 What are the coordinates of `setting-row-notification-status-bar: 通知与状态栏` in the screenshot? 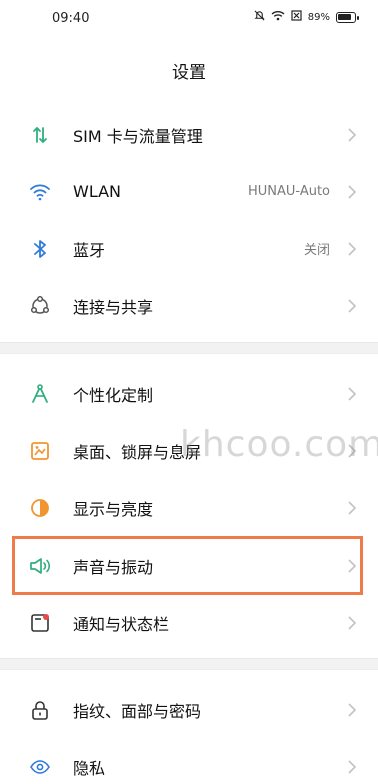 It's located at (189, 622).